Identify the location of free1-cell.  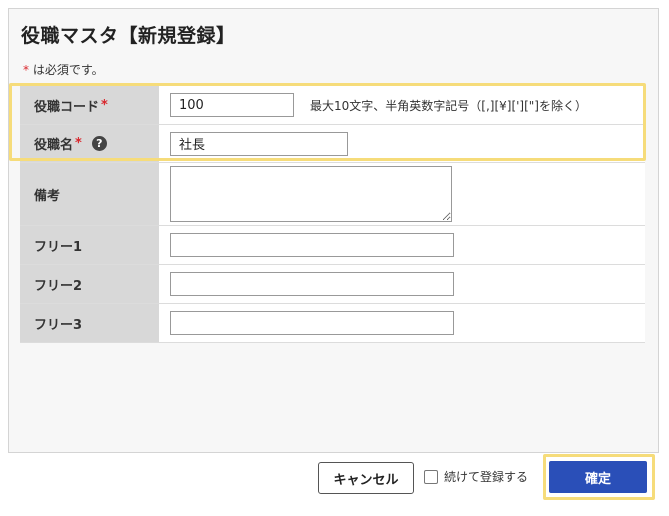
(402, 245).